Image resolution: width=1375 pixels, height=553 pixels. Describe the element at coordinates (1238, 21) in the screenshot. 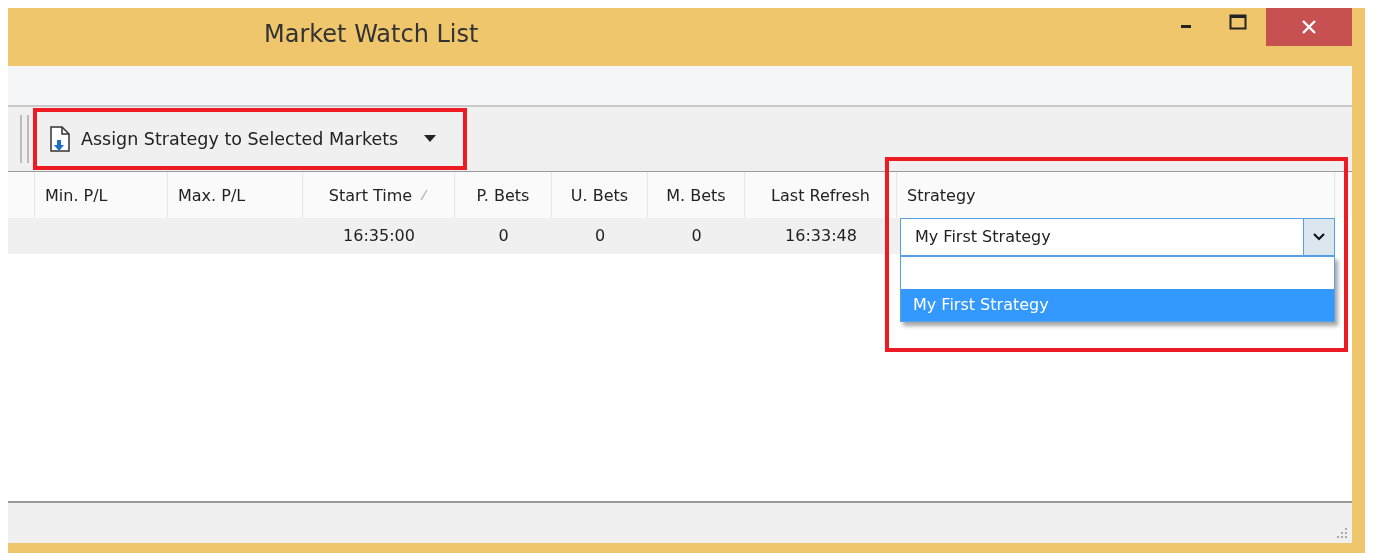

I see `maximize-icon` at that location.